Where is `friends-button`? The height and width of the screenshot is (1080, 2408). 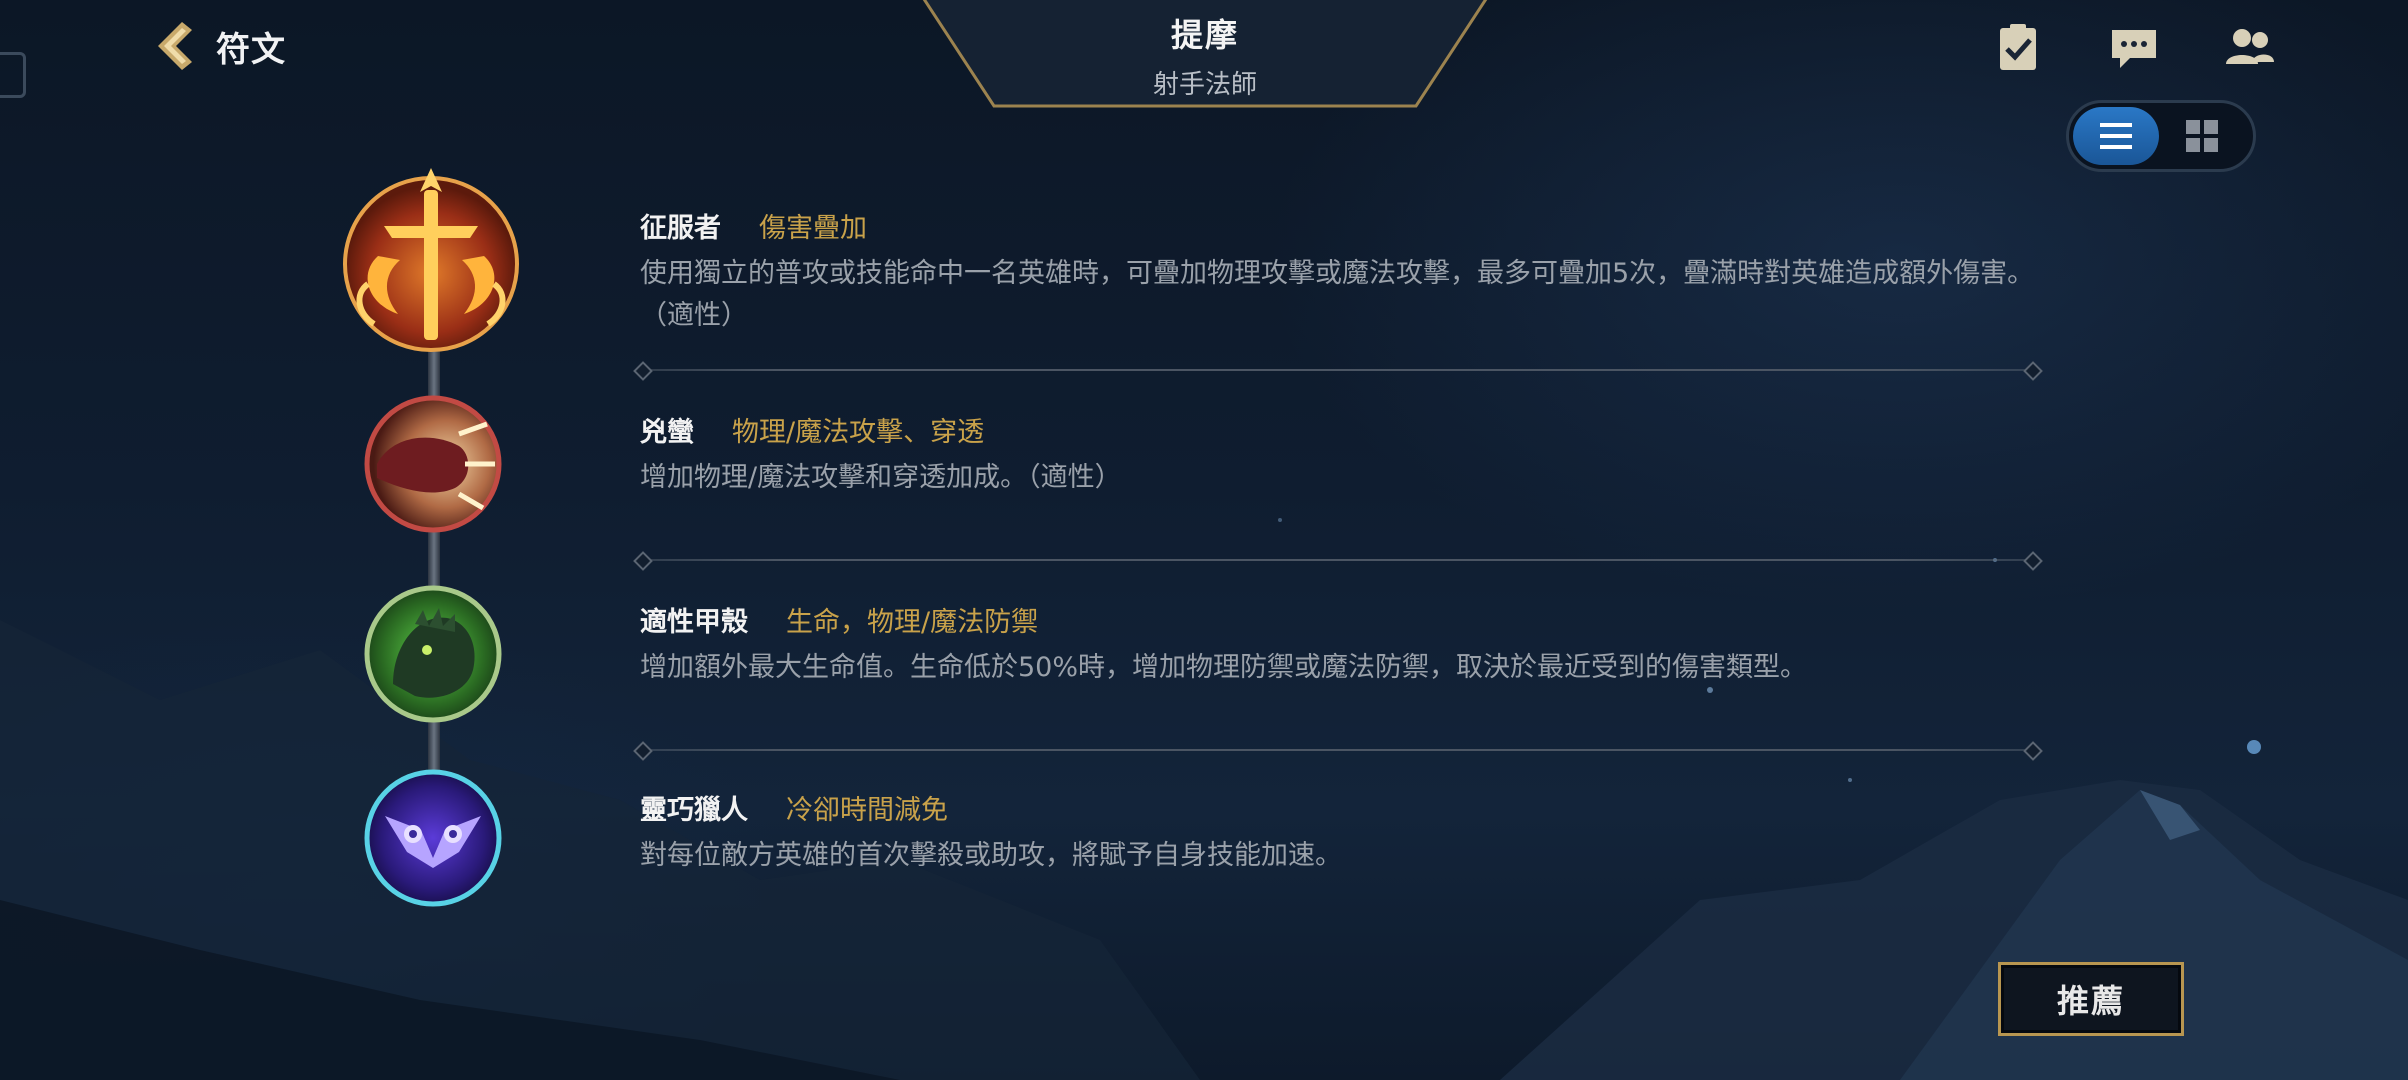
friends-button is located at coordinates (2250, 48).